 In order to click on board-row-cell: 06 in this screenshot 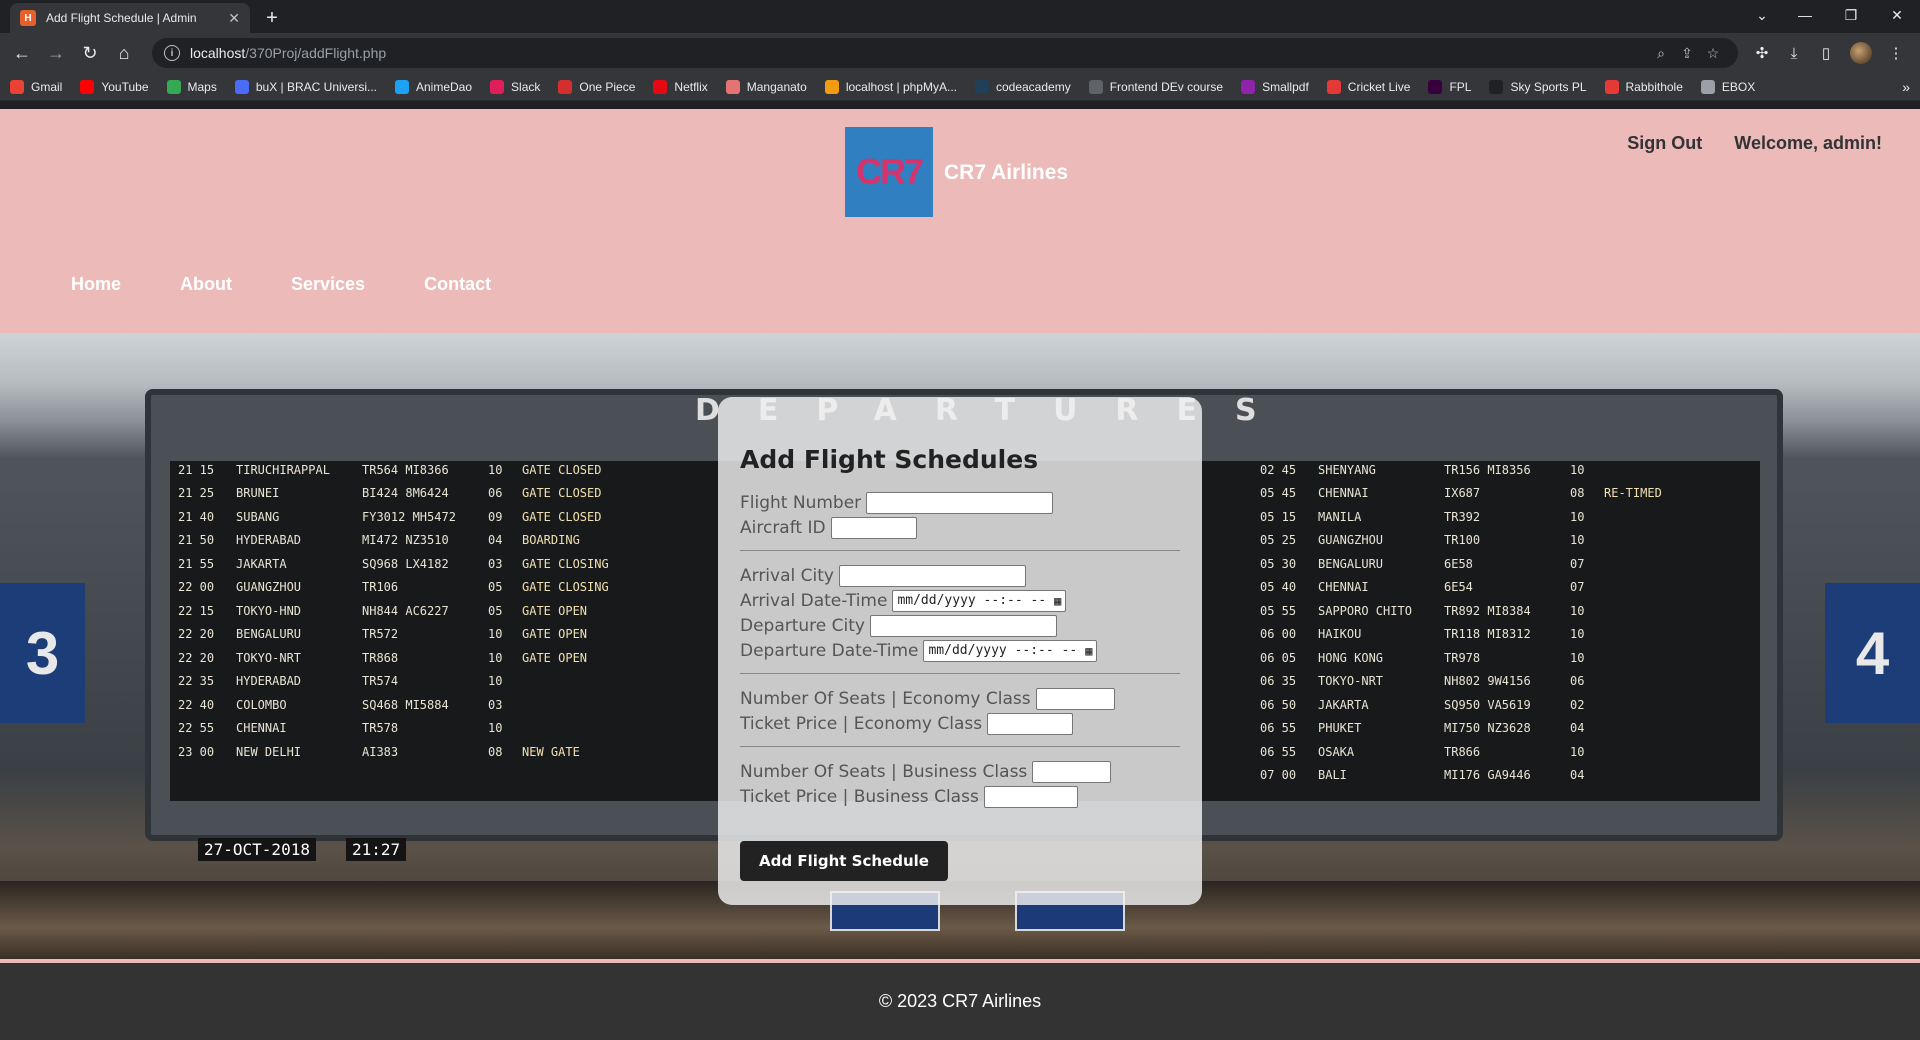, I will do `click(495, 493)`.